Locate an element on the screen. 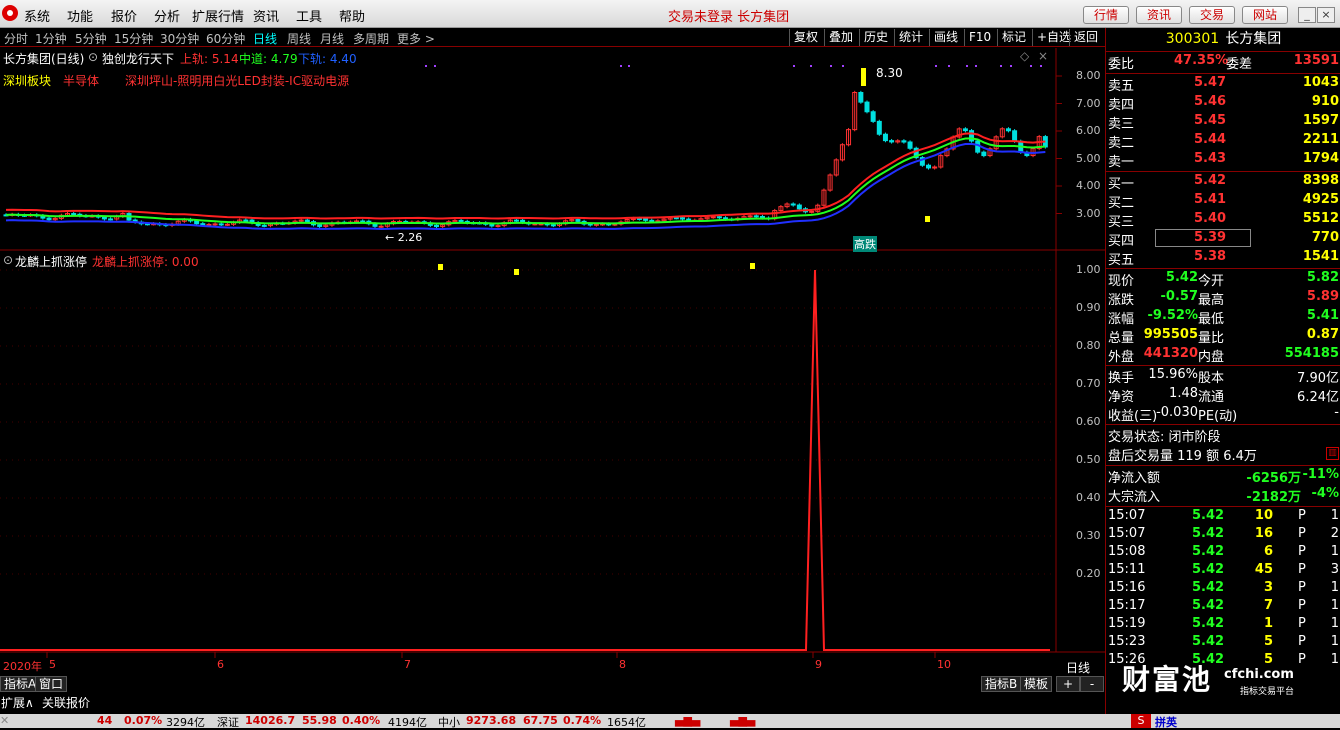 The width and height of the screenshot is (1340, 730). tick-row: 15:16 5.42 3 P 1 is located at coordinates (1223, 589).